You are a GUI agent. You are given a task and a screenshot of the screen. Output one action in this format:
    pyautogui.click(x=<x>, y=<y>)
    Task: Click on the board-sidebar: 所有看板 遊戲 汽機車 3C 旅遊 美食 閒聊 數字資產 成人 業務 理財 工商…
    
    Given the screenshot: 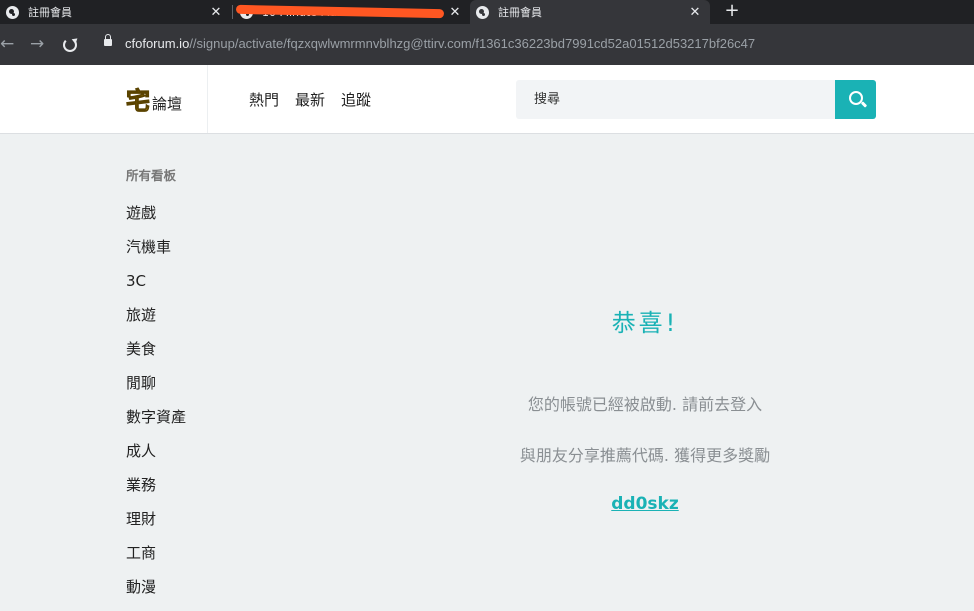 What is the action you would take?
    pyautogui.click(x=186, y=388)
    